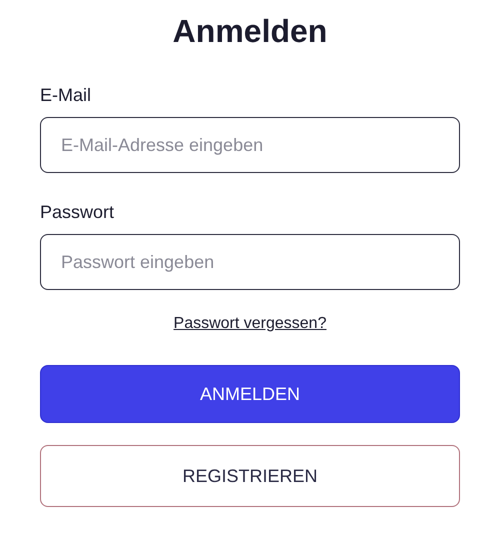  What do you see at coordinates (78, 212) in the screenshot?
I see `field-label: Passwort` at bounding box center [78, 212].